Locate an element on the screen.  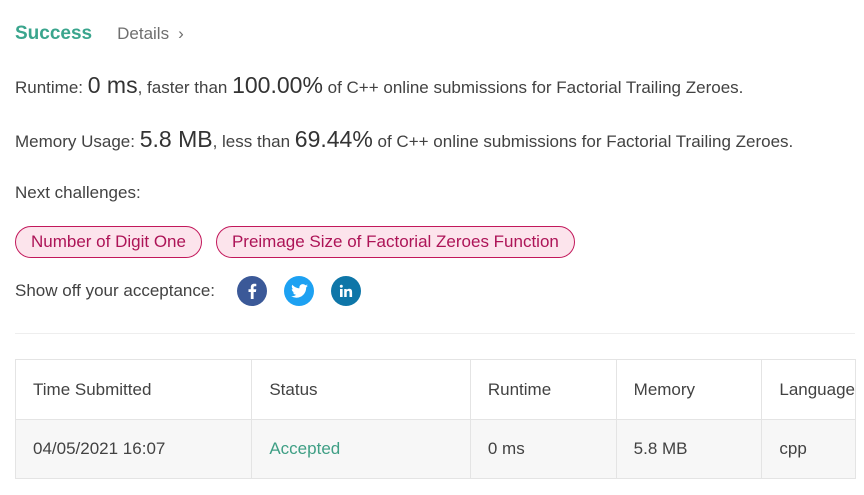
social-buttons is located at coordinates (299, 291).